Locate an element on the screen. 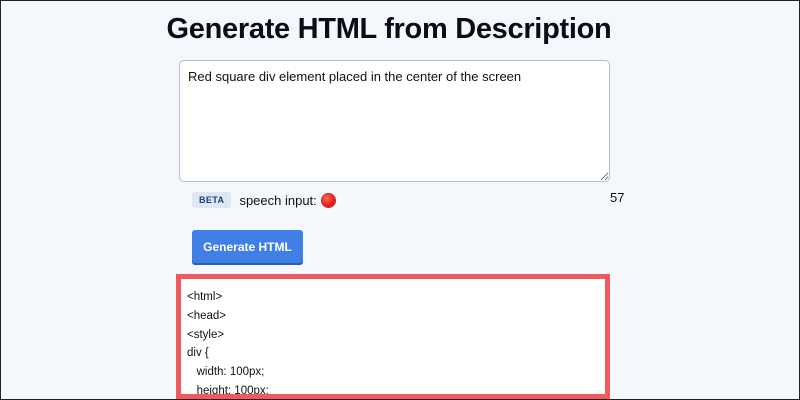  code-line: <html> is located at coordinates (205, 297).